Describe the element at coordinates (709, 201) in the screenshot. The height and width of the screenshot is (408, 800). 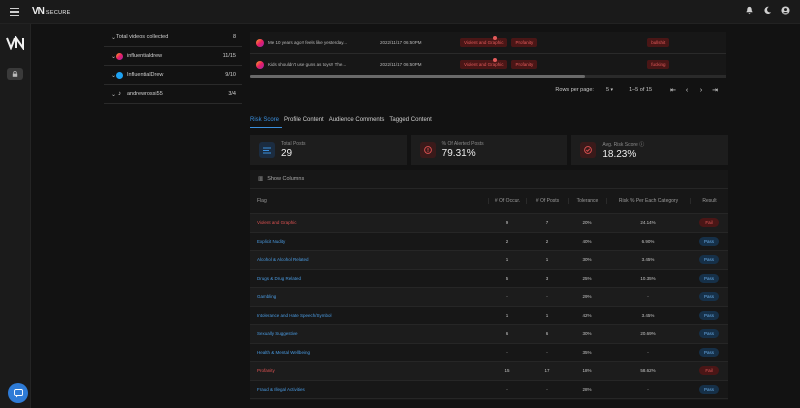
I see `header-result: Result` at that location.